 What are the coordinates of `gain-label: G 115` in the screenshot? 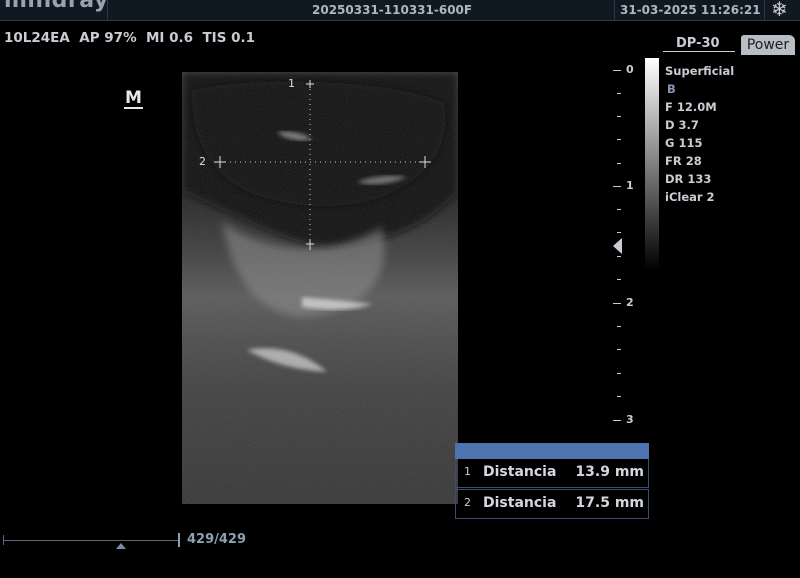 It's located at (684, 143).